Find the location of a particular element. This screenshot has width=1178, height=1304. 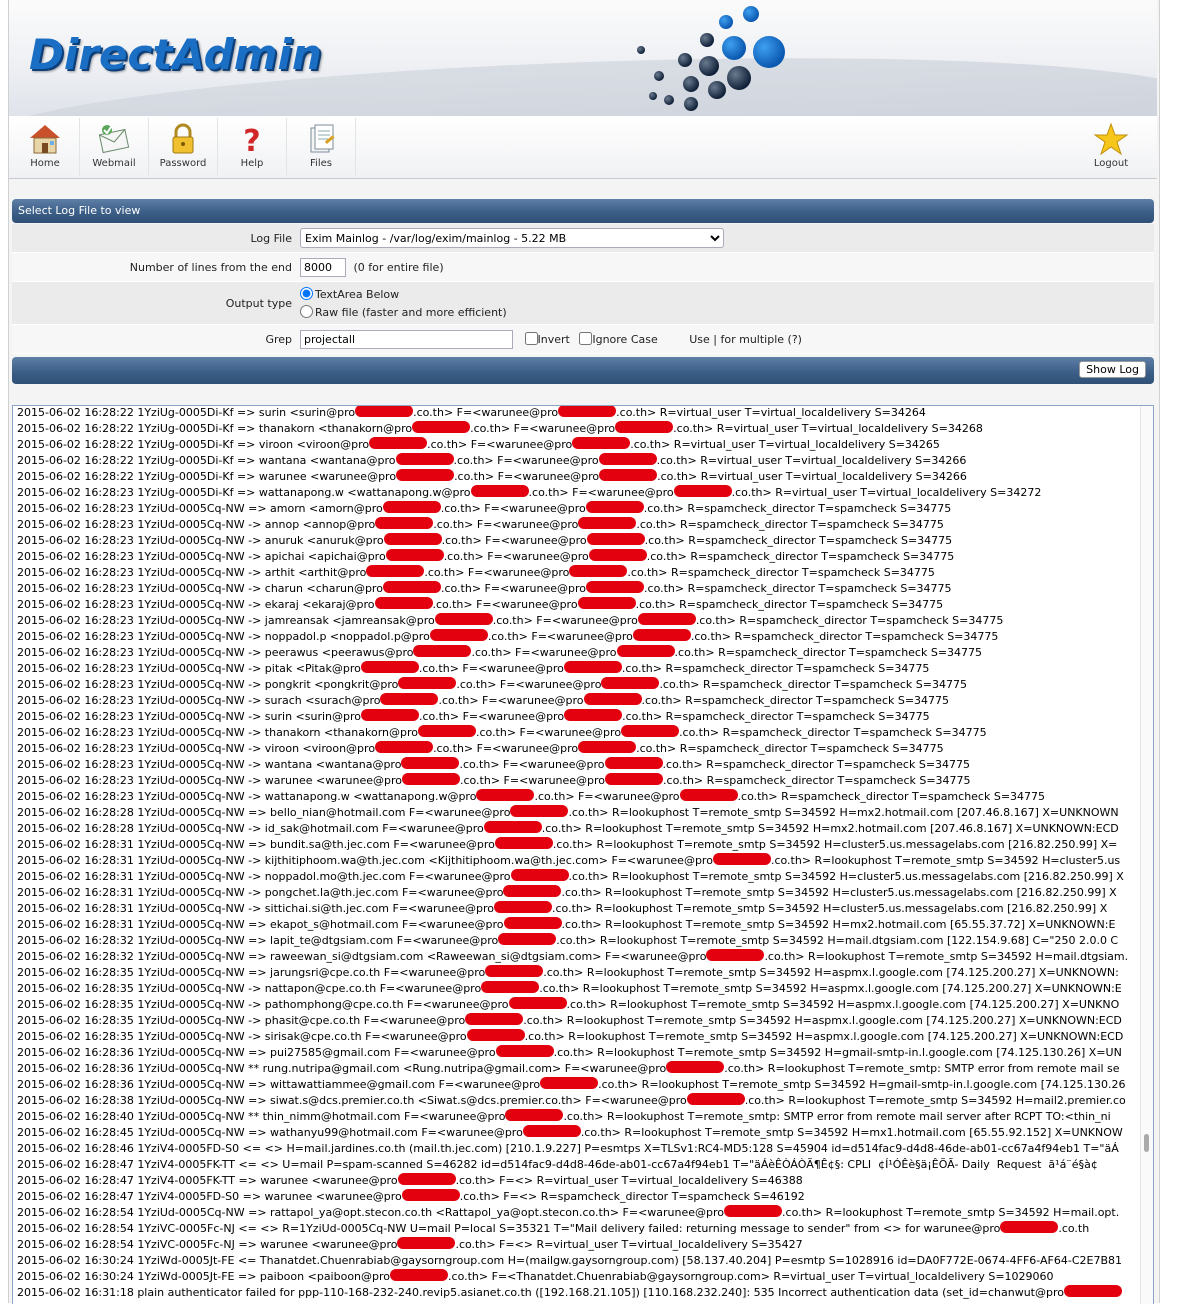

logo: DirectAdmin is located at coordinates (175, 54).